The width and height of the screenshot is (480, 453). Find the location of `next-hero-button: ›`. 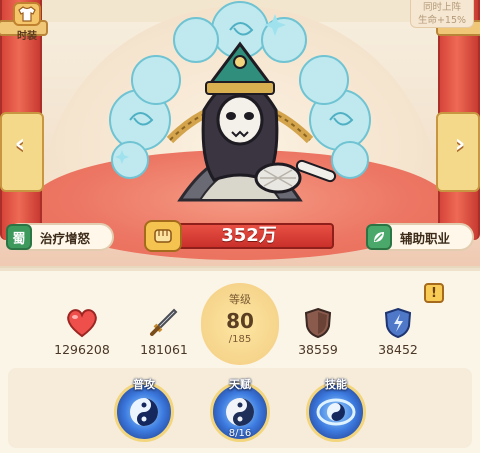

next-hero-button: › is located at coordinates (460, 144).